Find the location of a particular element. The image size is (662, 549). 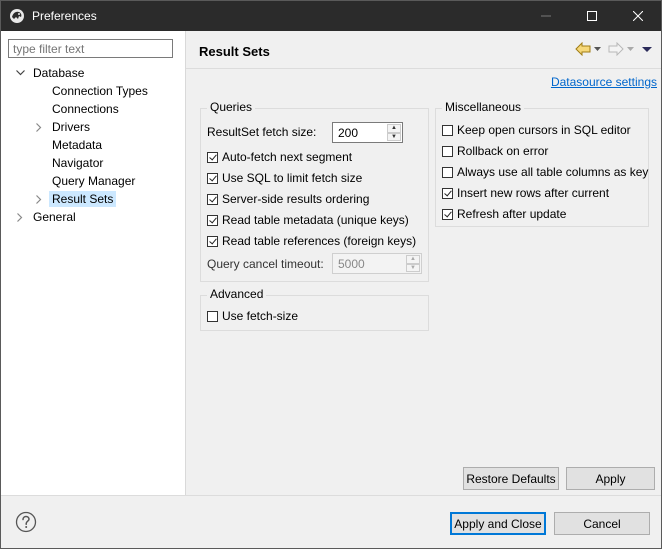

refresh-after-update-checkbox: Refresh after update is located at coordinates (504, 214).